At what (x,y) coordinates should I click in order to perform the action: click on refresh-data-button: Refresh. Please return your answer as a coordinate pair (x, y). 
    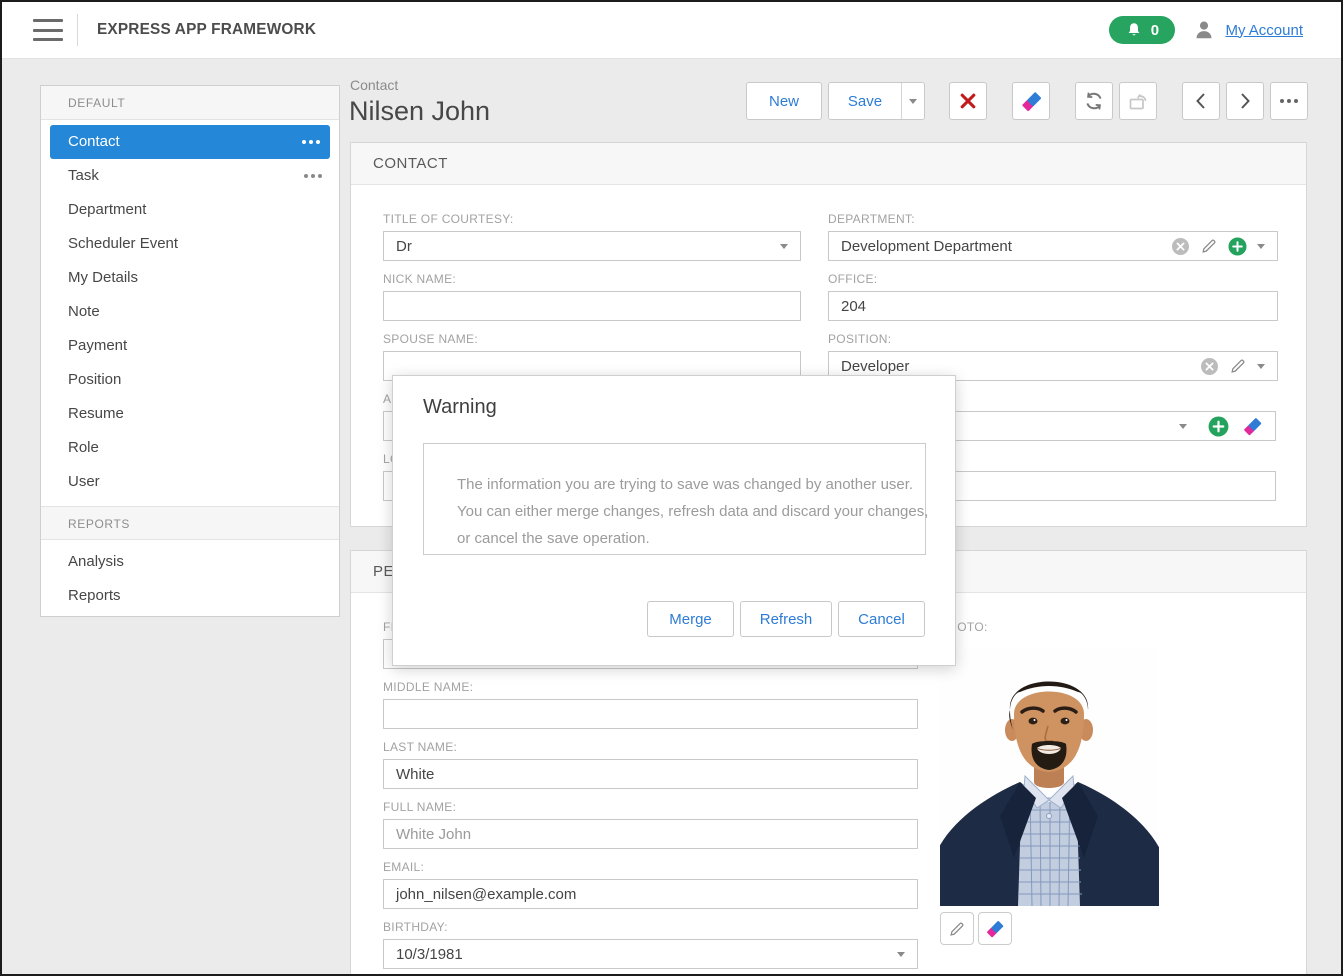
    Looking at the image, I should click on (786, 619).